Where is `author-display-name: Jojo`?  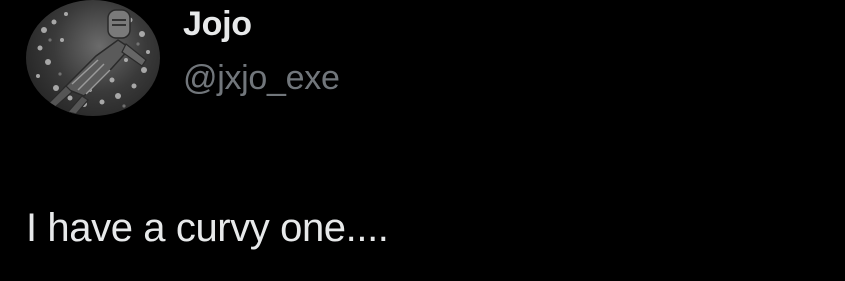 author-display-name: Jojo is located at coordinates (217, 24).